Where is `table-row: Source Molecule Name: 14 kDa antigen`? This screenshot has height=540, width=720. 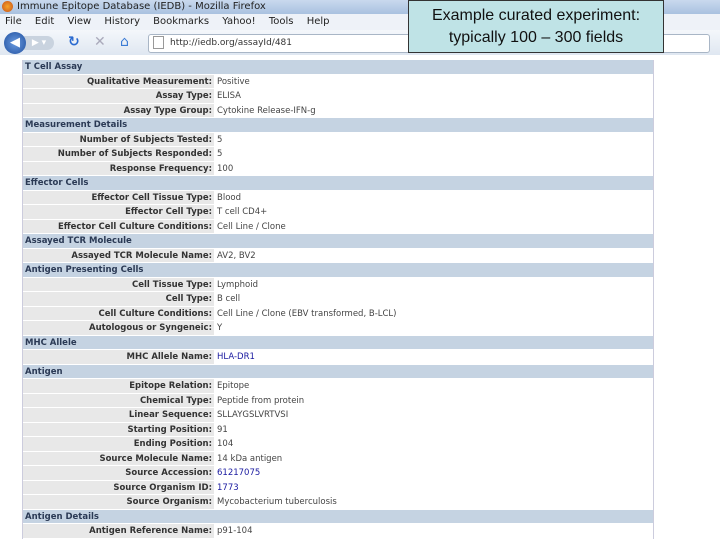
table-row: Source Molecule Name: 14 kDa antigen is located at coordinates (338, 458).